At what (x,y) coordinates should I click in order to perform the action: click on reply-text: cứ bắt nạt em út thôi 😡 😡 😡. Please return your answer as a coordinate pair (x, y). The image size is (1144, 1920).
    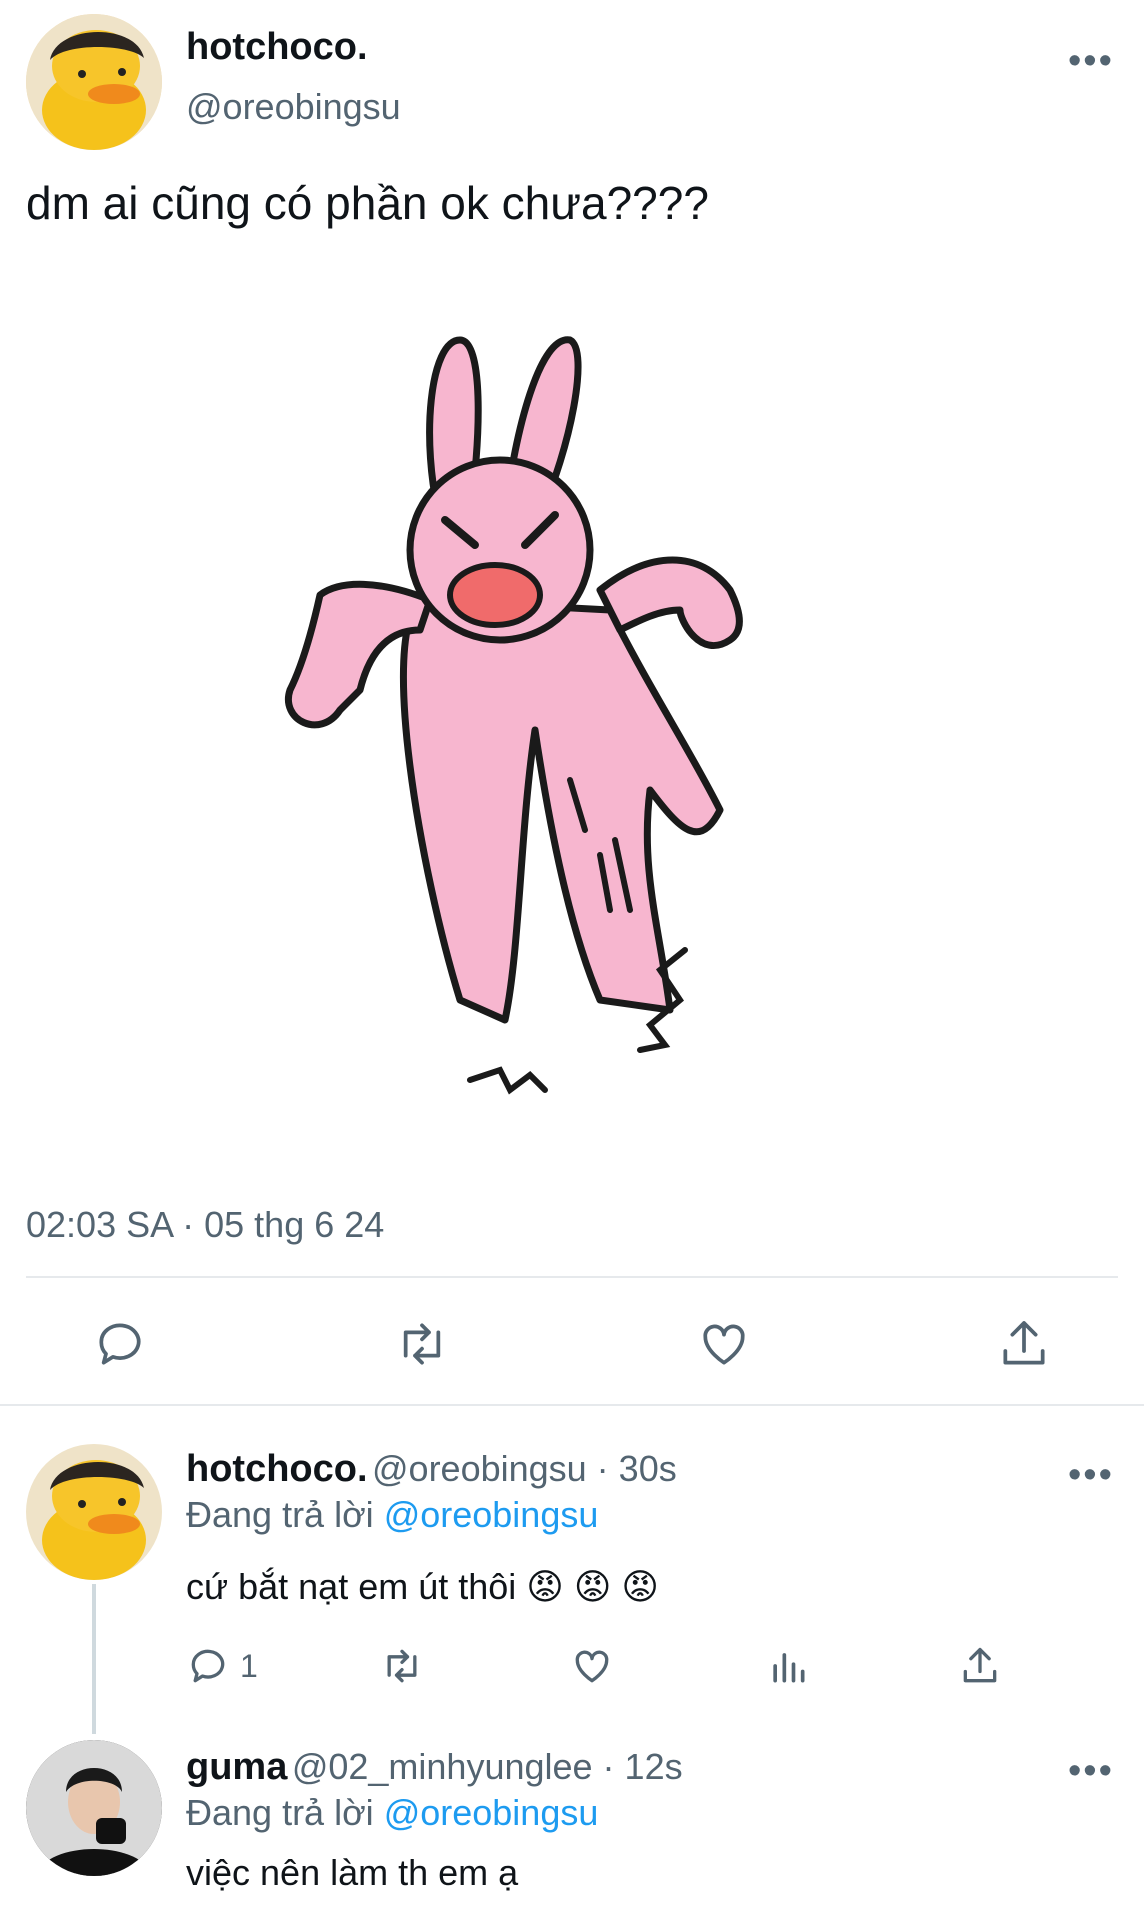
    Looking at the image, I should click on (422, 1587).